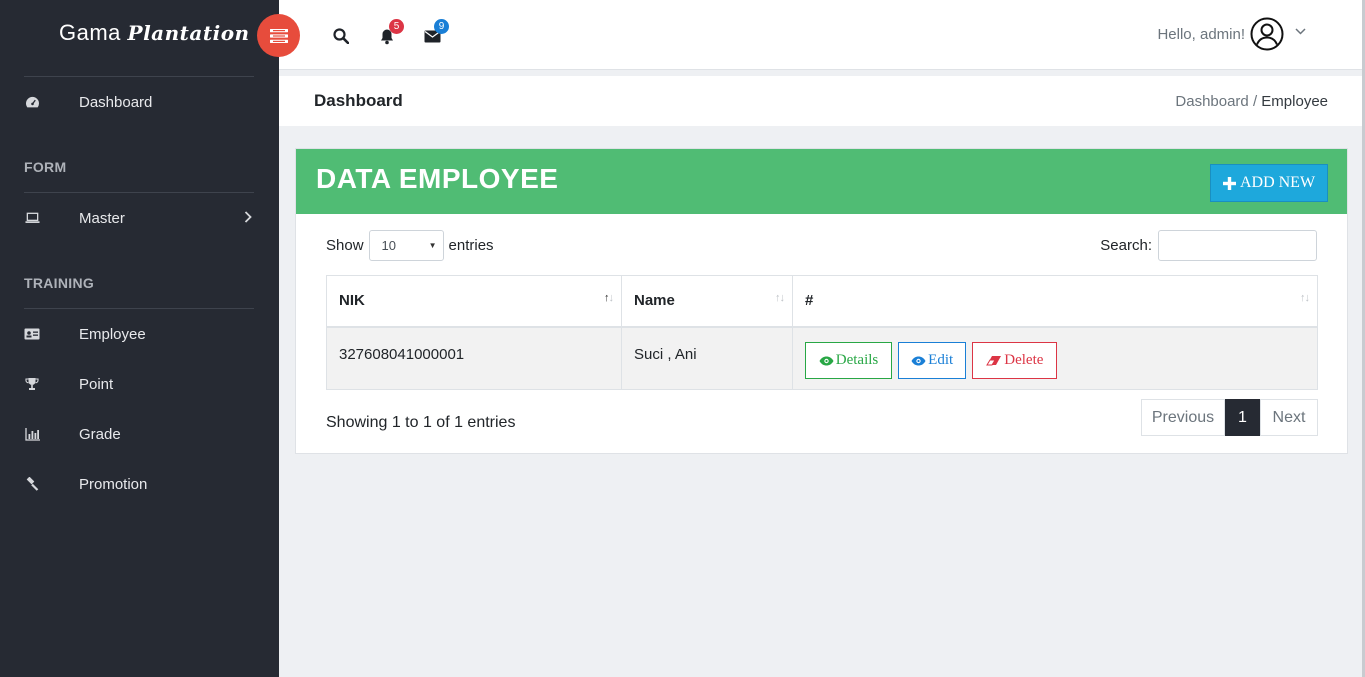  I want to click on notifications-button: 5, so click(390, 32).